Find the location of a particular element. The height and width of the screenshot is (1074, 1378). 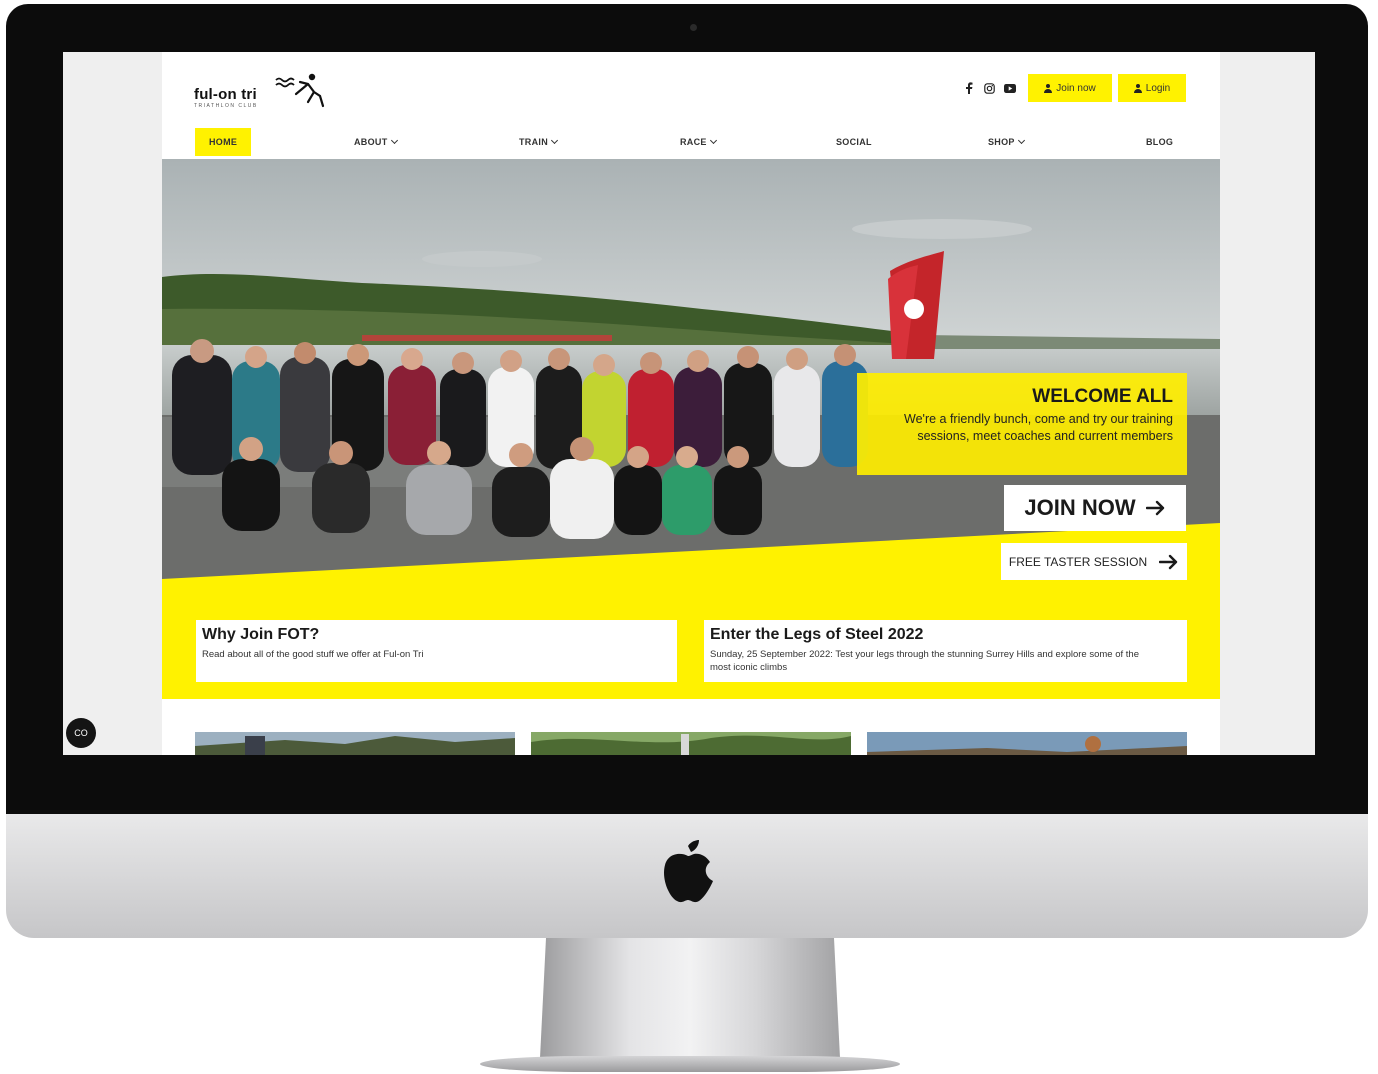

logo-text: ful-on tri is located at coordinates (225, 94).